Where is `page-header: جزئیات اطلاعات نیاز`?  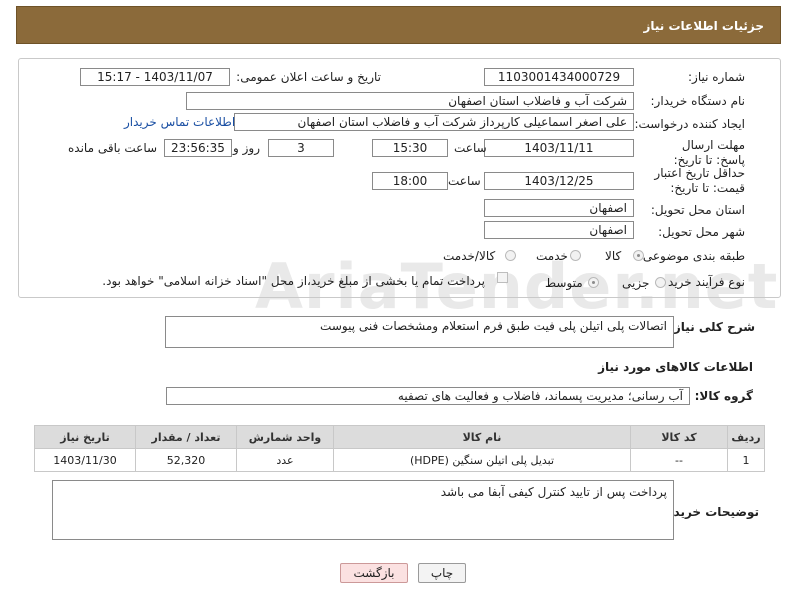
page-header: جزئیات اطلاعات نیاز is located at coordinates (398, 25).